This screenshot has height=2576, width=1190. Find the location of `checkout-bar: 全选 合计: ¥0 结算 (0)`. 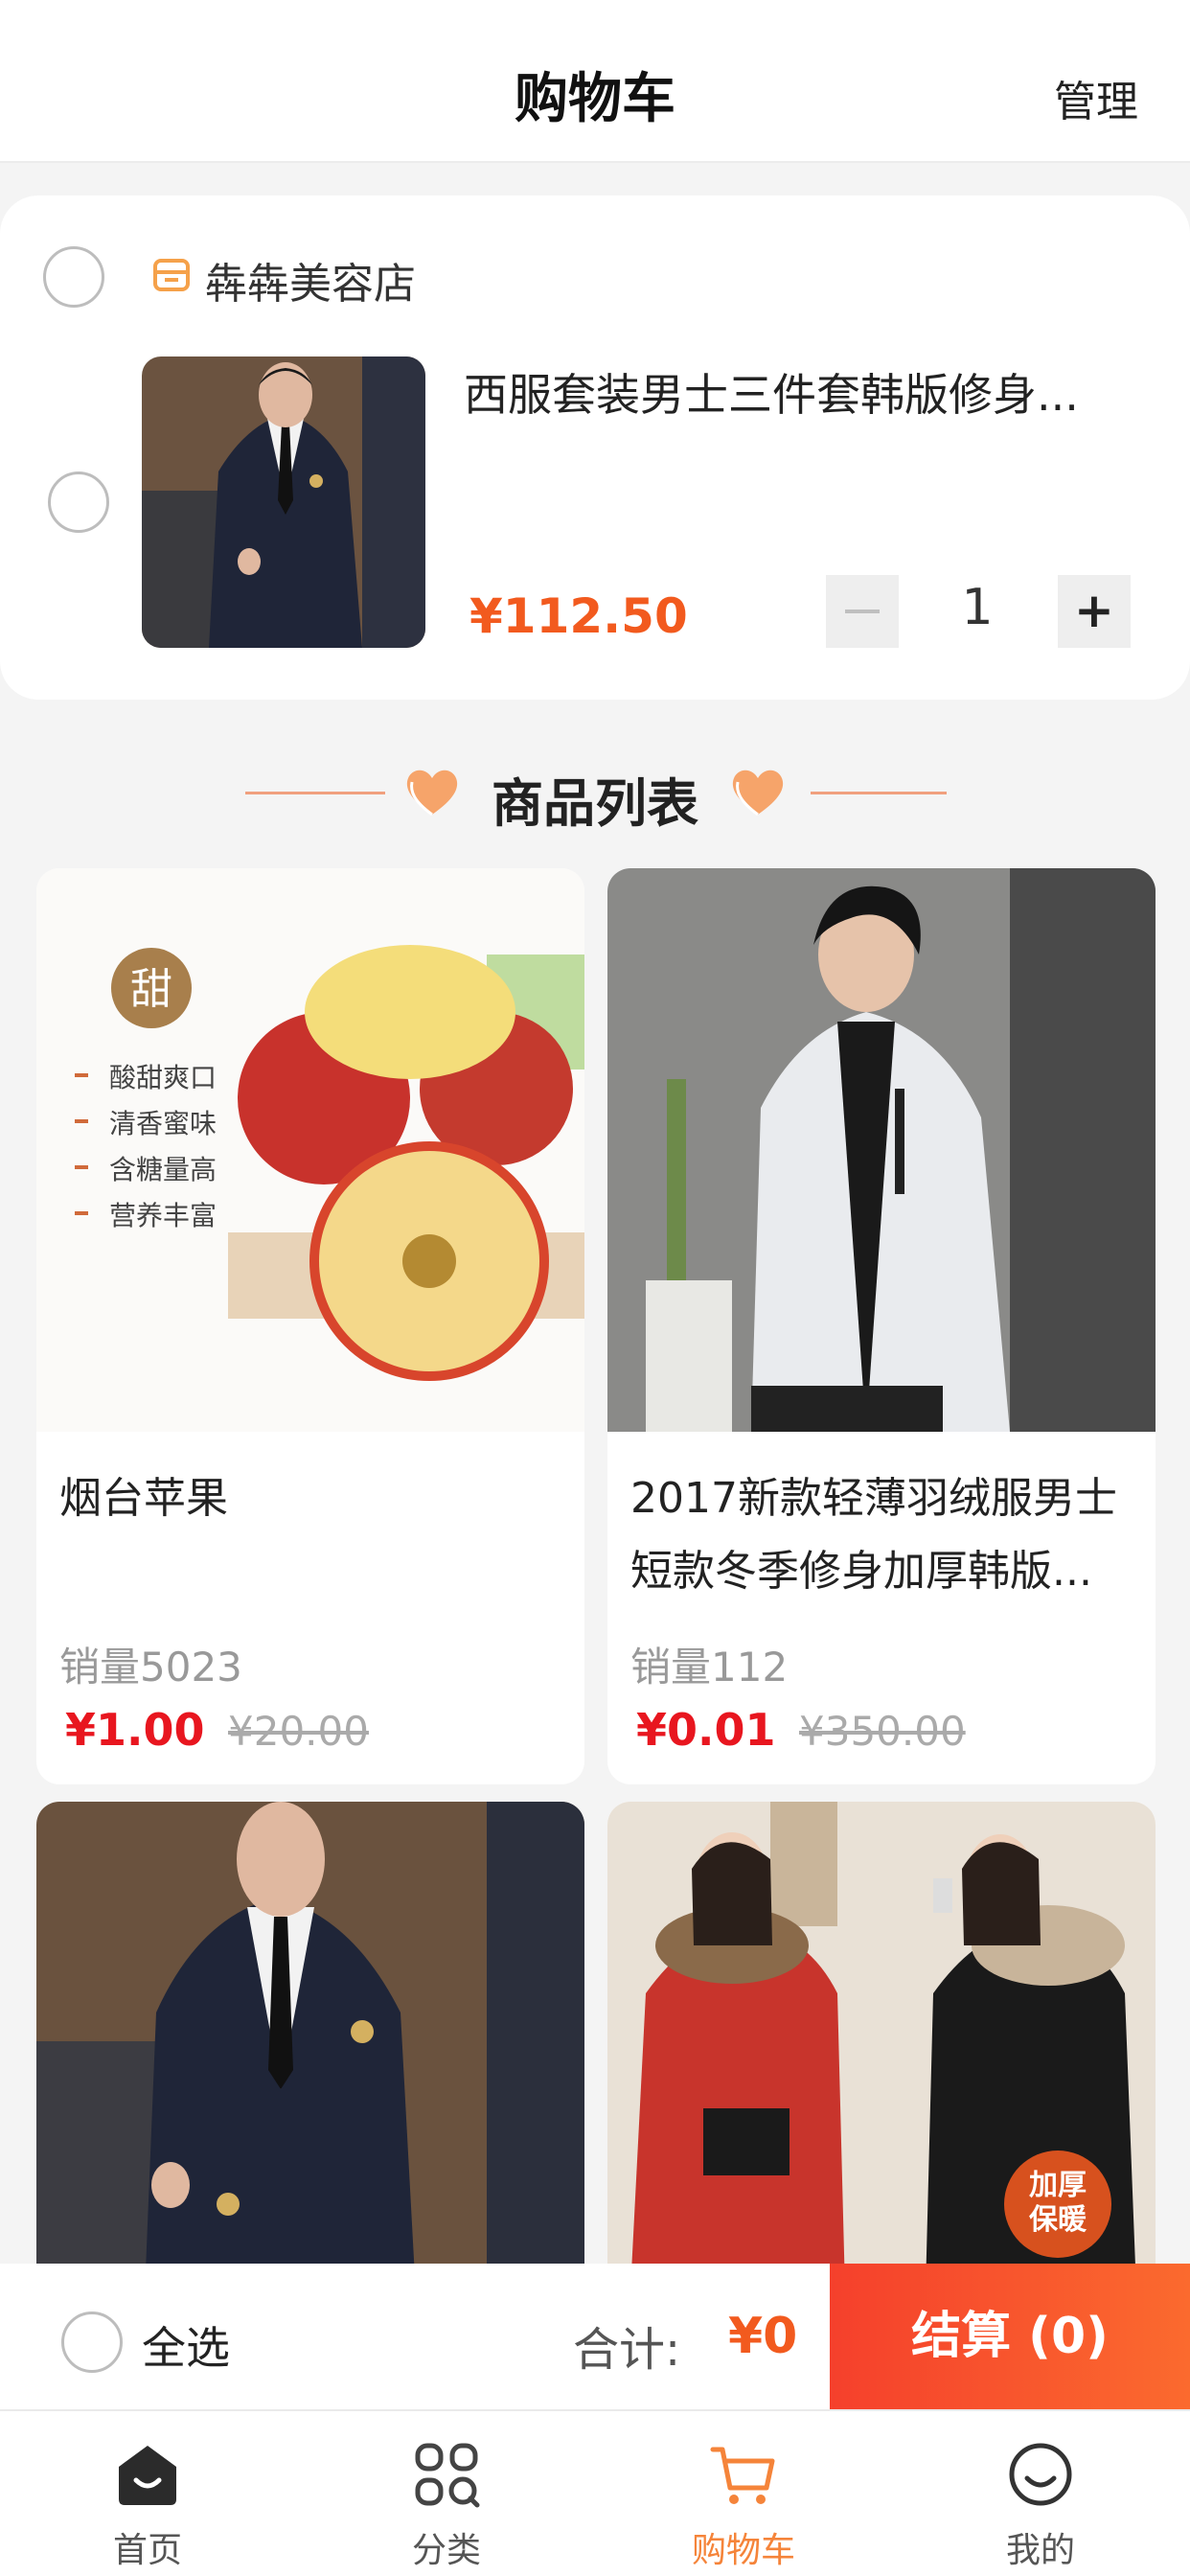

checkout-bar: 全选 合计: ¥0 结算 (0) is located at coordinates (595, 2336).